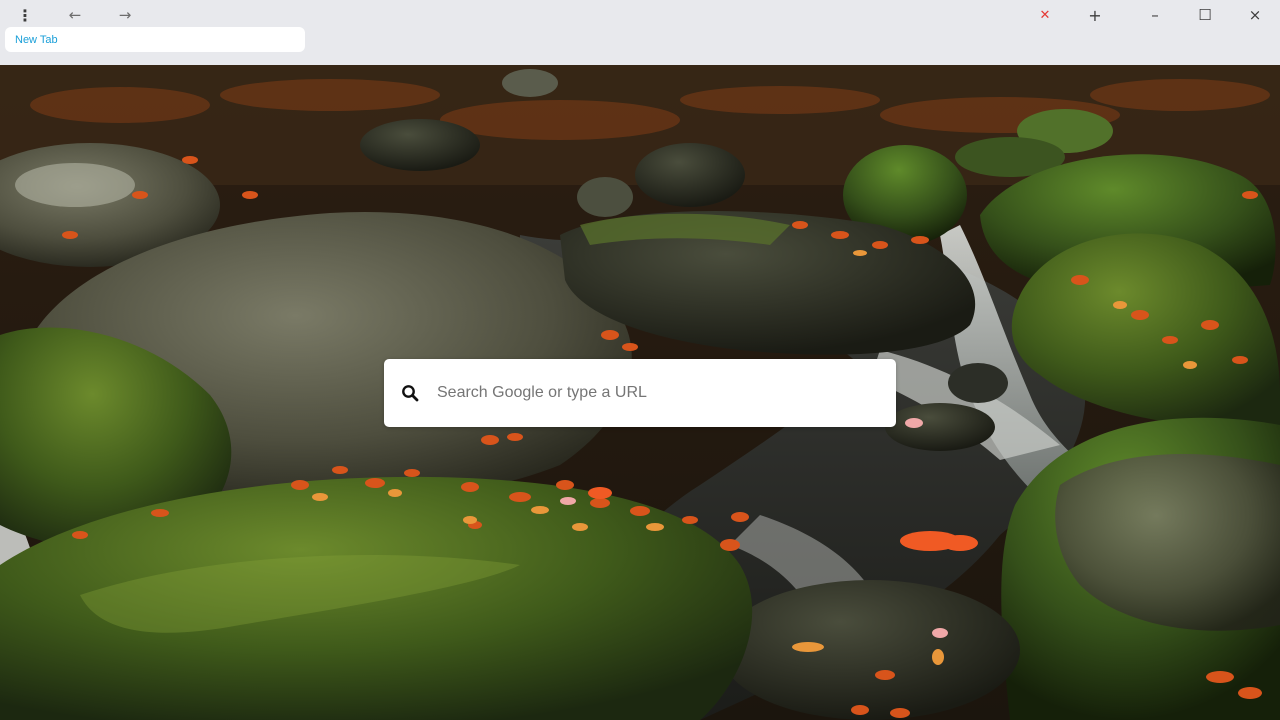 Image resolution: width=1280 pixels, height=720 pixels. I want to click on close-icon: ×, so click(1255, 15).